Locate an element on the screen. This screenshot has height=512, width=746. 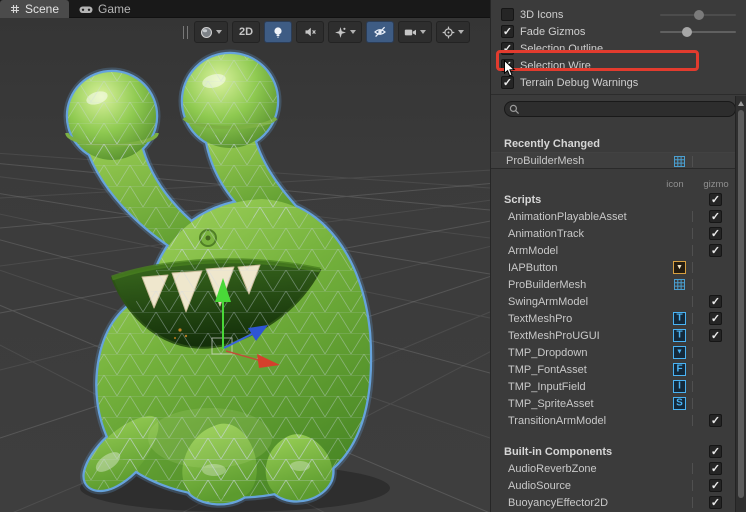
gizmo-toggle-row: ✓ Fade Gizmos is located at coordinates (618, 31).